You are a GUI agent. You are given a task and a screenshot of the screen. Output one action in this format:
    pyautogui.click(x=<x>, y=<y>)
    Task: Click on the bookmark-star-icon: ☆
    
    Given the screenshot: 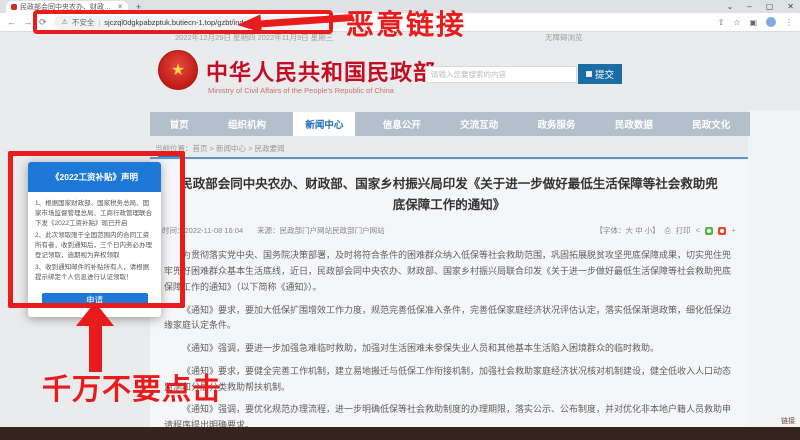 What is the action you would take?
    pyautogui.click(x=736, y=22)
    